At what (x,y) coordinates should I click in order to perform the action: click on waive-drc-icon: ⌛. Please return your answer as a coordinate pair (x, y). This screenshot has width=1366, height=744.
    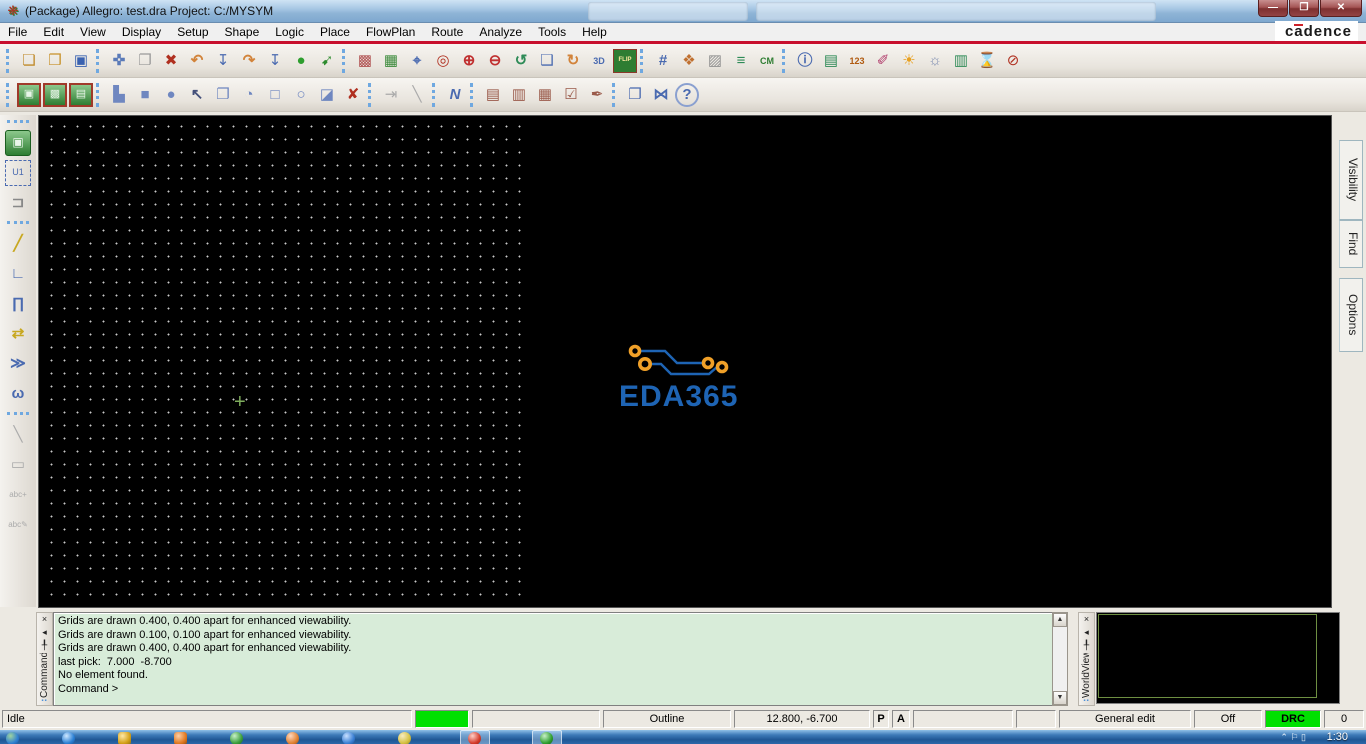
    Looking at the image, I should click on (987, 61).